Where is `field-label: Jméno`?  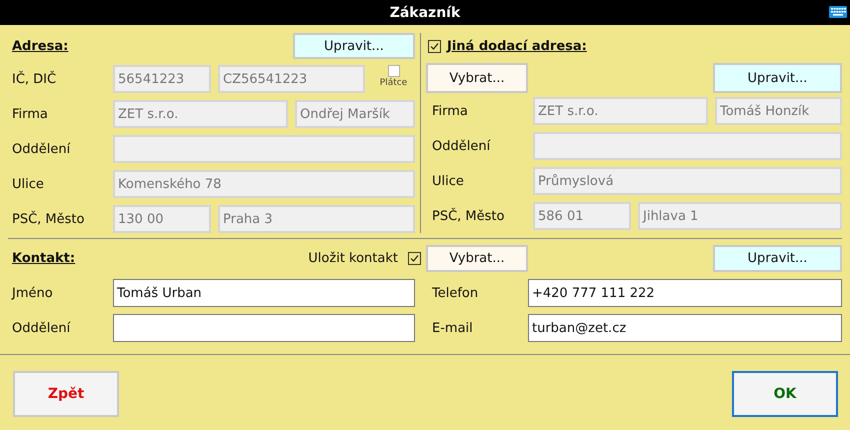 field-label: Jméno is located at coordinates (32, 293).